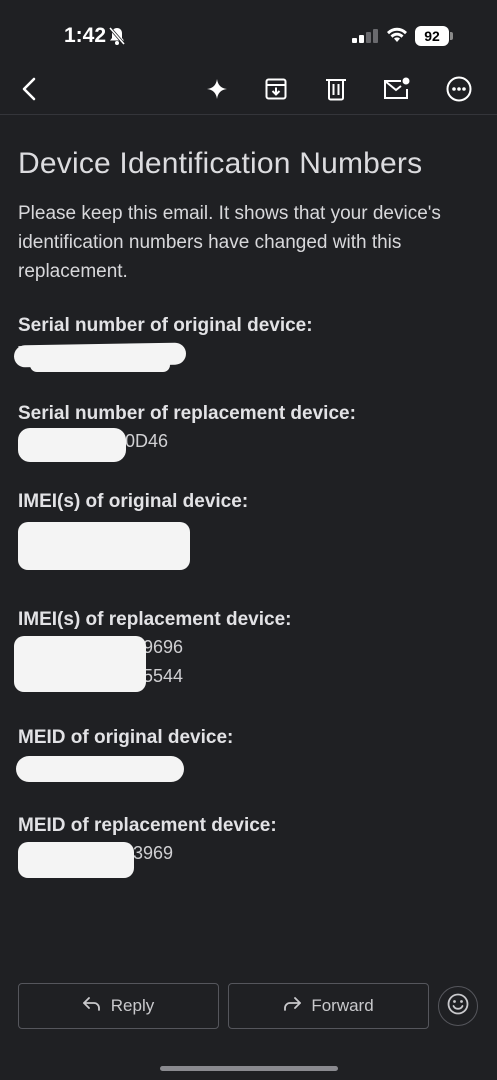  I want to click on email-actions: Reply Forward, so click(249, 1008).